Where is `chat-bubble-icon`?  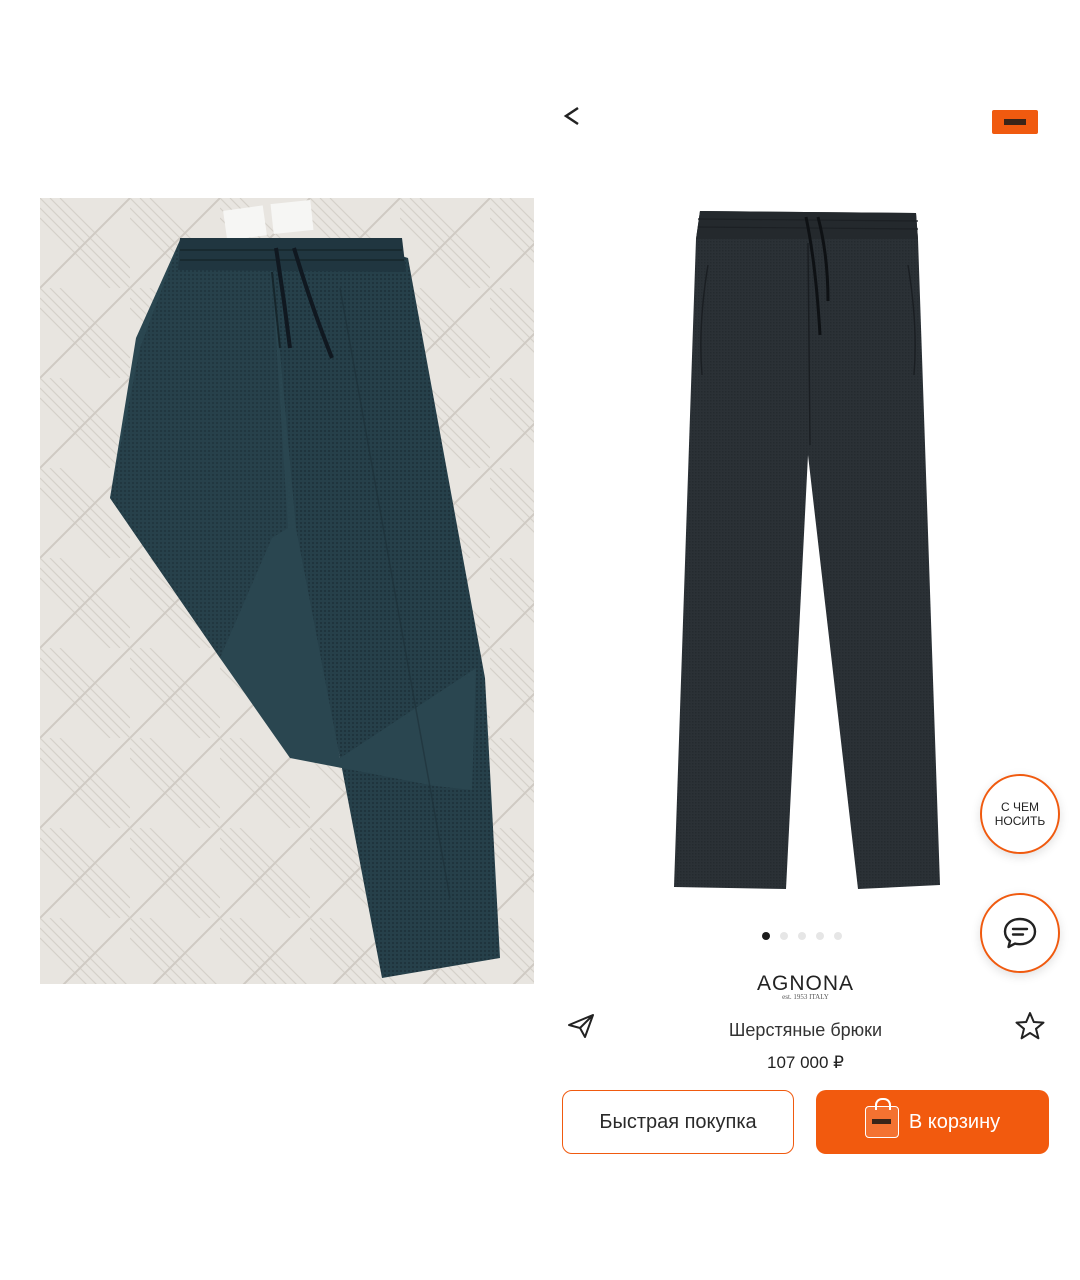 chat-bubble-icon is located at coordinates (1020, 933).